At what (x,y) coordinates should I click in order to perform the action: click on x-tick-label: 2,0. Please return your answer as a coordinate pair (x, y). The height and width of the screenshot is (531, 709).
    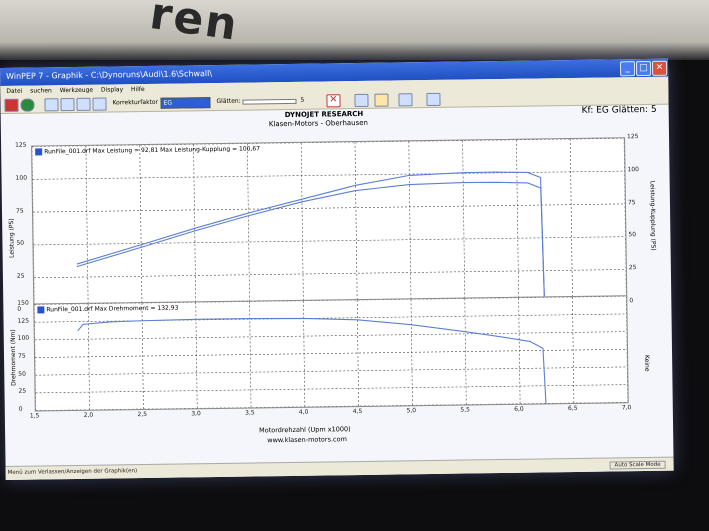
    Looking at the image, I should click on (88, 415).